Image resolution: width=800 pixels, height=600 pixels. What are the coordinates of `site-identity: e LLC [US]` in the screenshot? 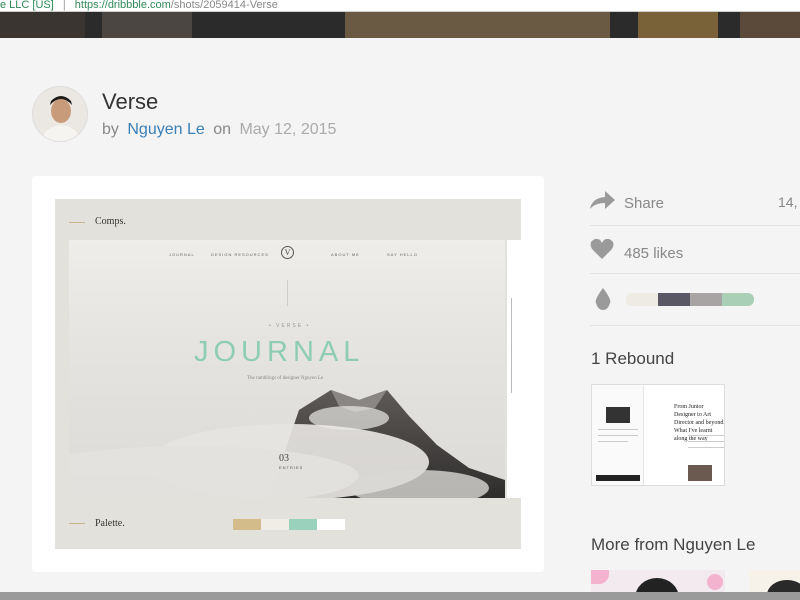 It's located at (27, 5).